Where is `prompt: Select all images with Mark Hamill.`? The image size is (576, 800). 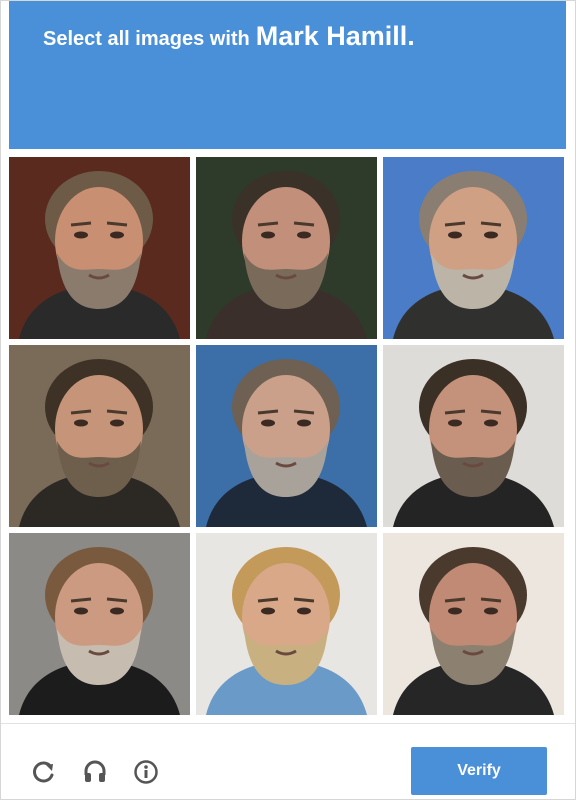 prompt: Select all images with Mark Hamill. is located at coordinates (229, 36).